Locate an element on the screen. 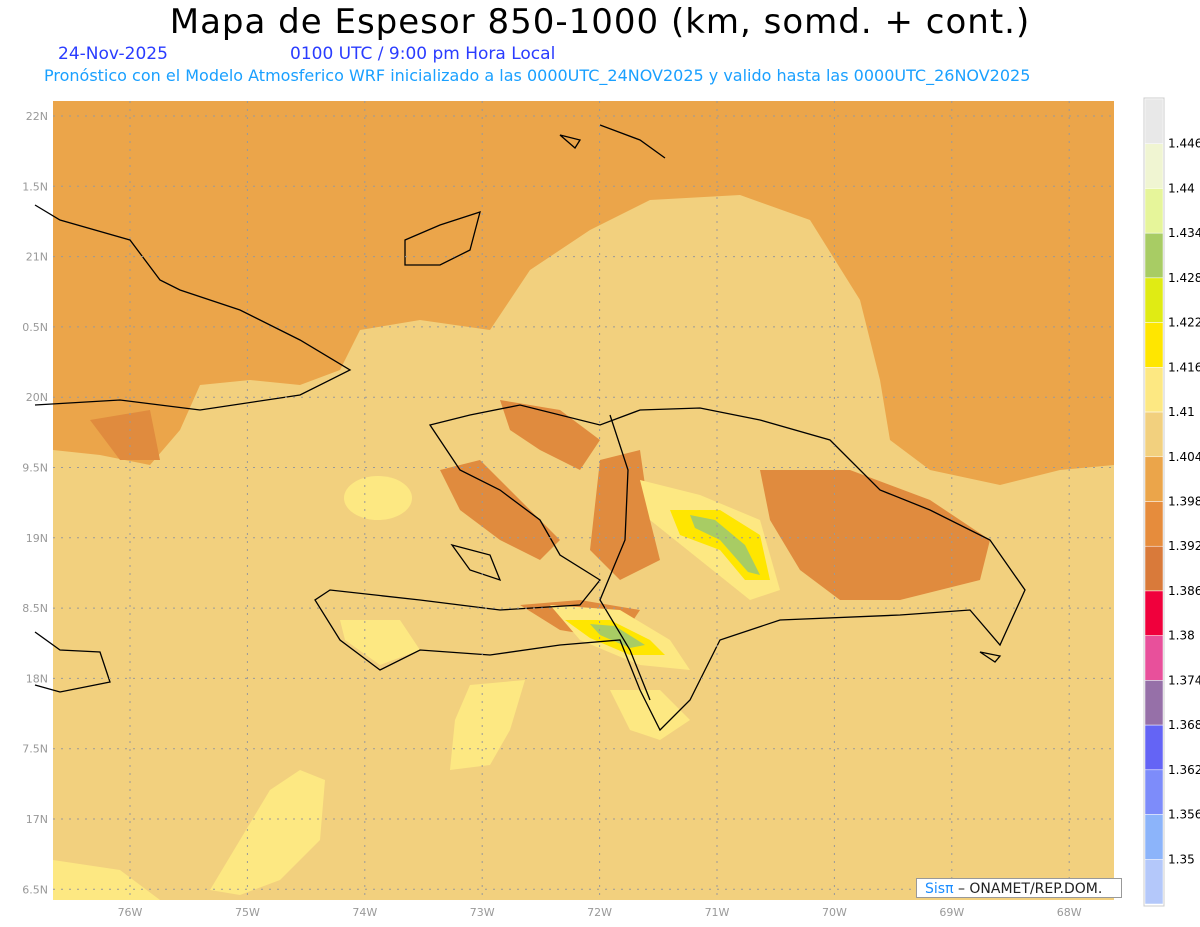 The width and height of the screenshot is (1200, 927). forecast-date: 24-Nov-2025 is located at coordinates (113, 54).